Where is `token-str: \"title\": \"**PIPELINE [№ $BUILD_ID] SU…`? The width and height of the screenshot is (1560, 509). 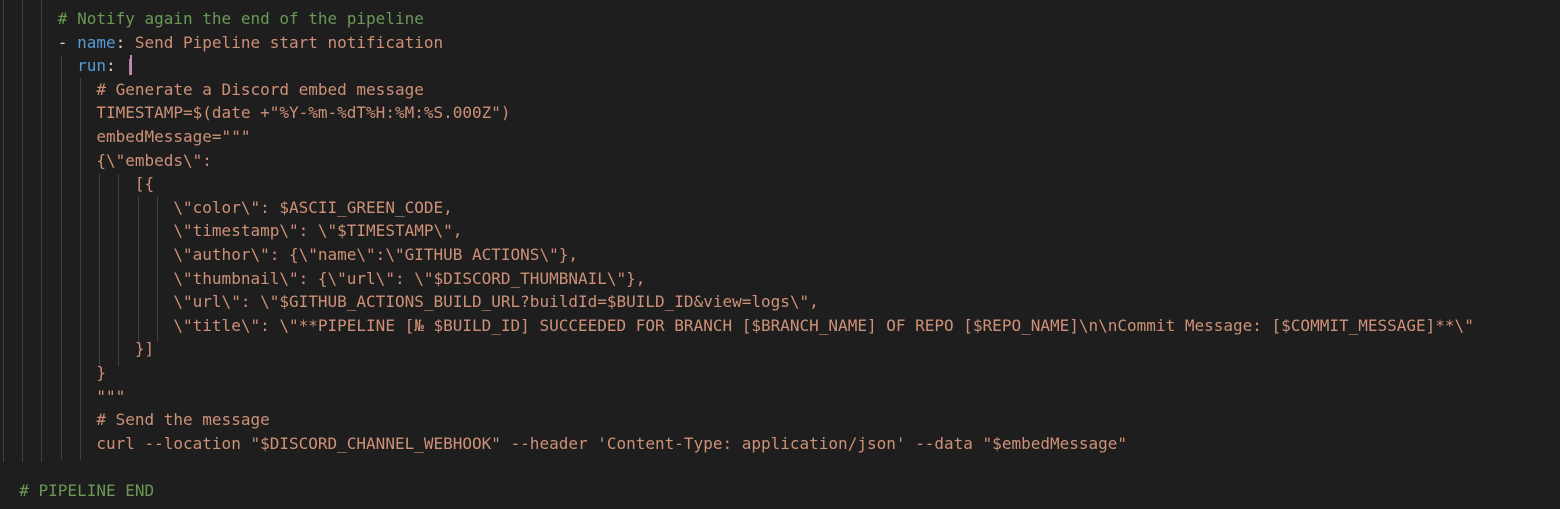
token-str: \"title\": \"**PIPELINE [№ $BUILD_ID] SU… is located at coordinates (823, 325).